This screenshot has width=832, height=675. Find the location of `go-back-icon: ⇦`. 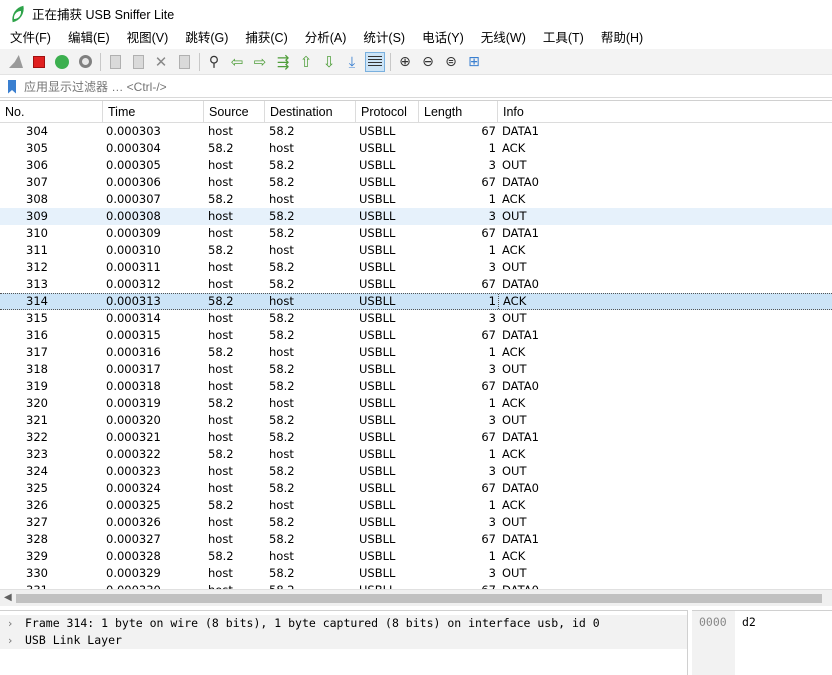

go-back-icon: ⇦ is located at coordinates (237, 62).